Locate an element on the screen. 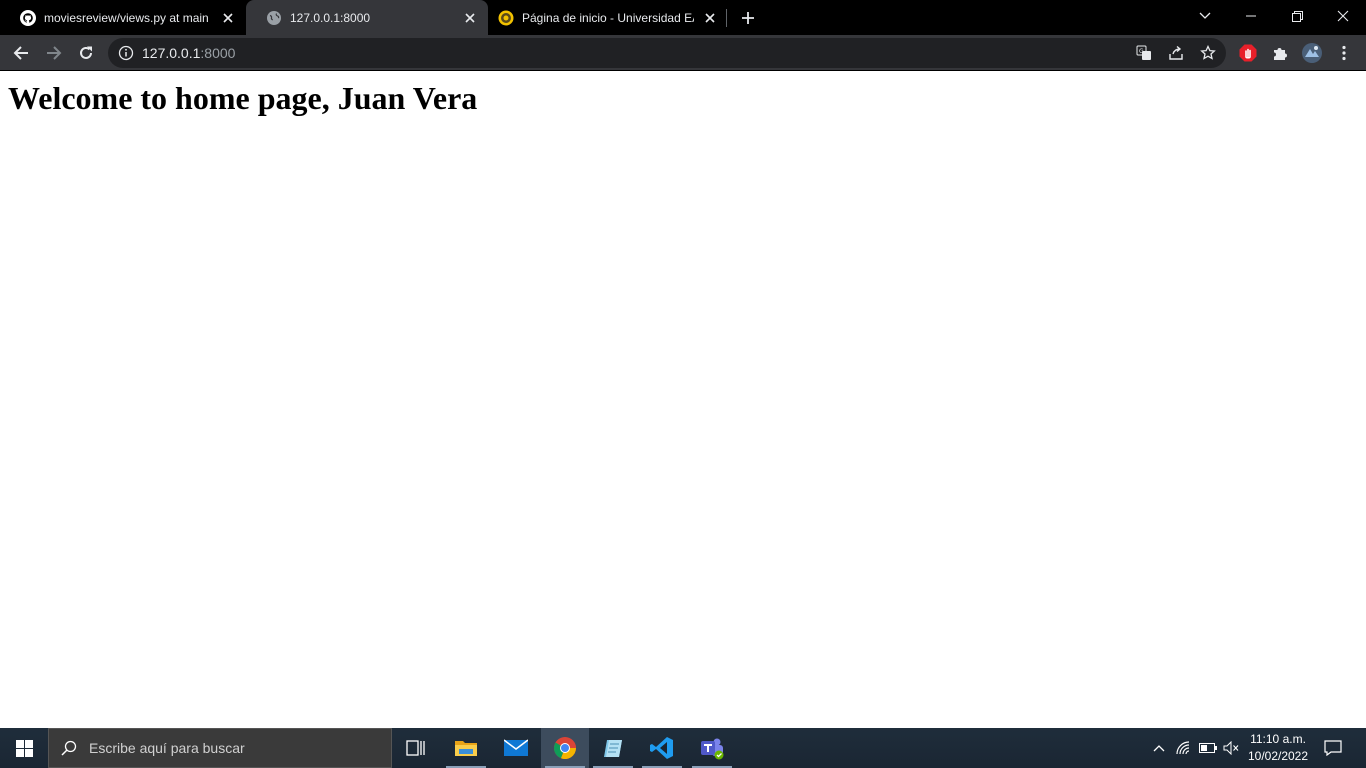 This screenshot has height=768, width=1366. search-placeholder: Escribe aquí para buscar is located at coordinates (167, 748).